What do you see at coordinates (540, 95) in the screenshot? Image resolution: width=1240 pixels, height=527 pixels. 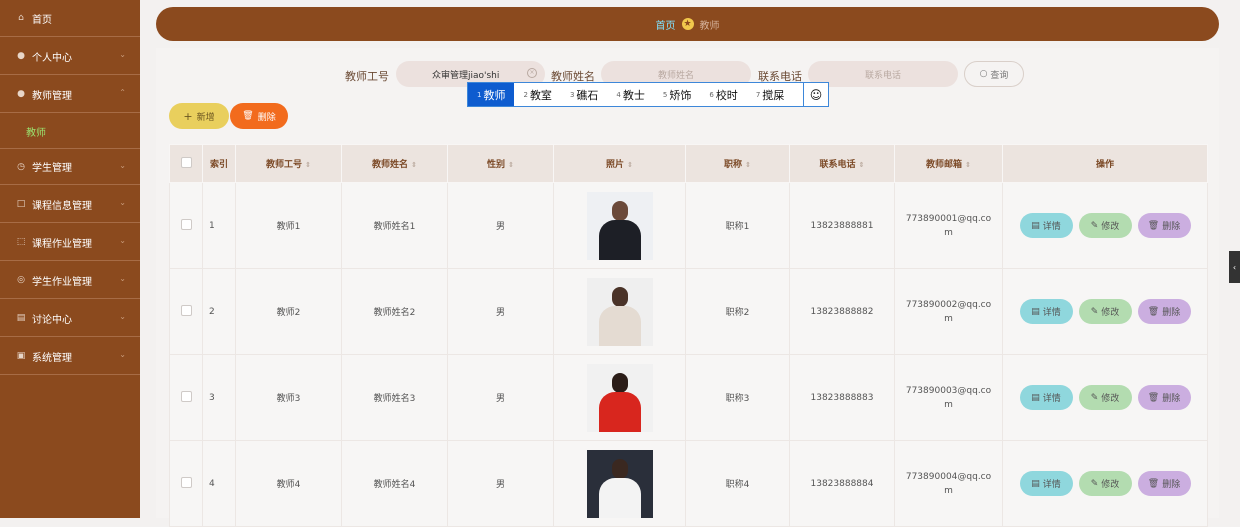 I see `ime-candidate-text: 教室` at bounding box center [540, 95].